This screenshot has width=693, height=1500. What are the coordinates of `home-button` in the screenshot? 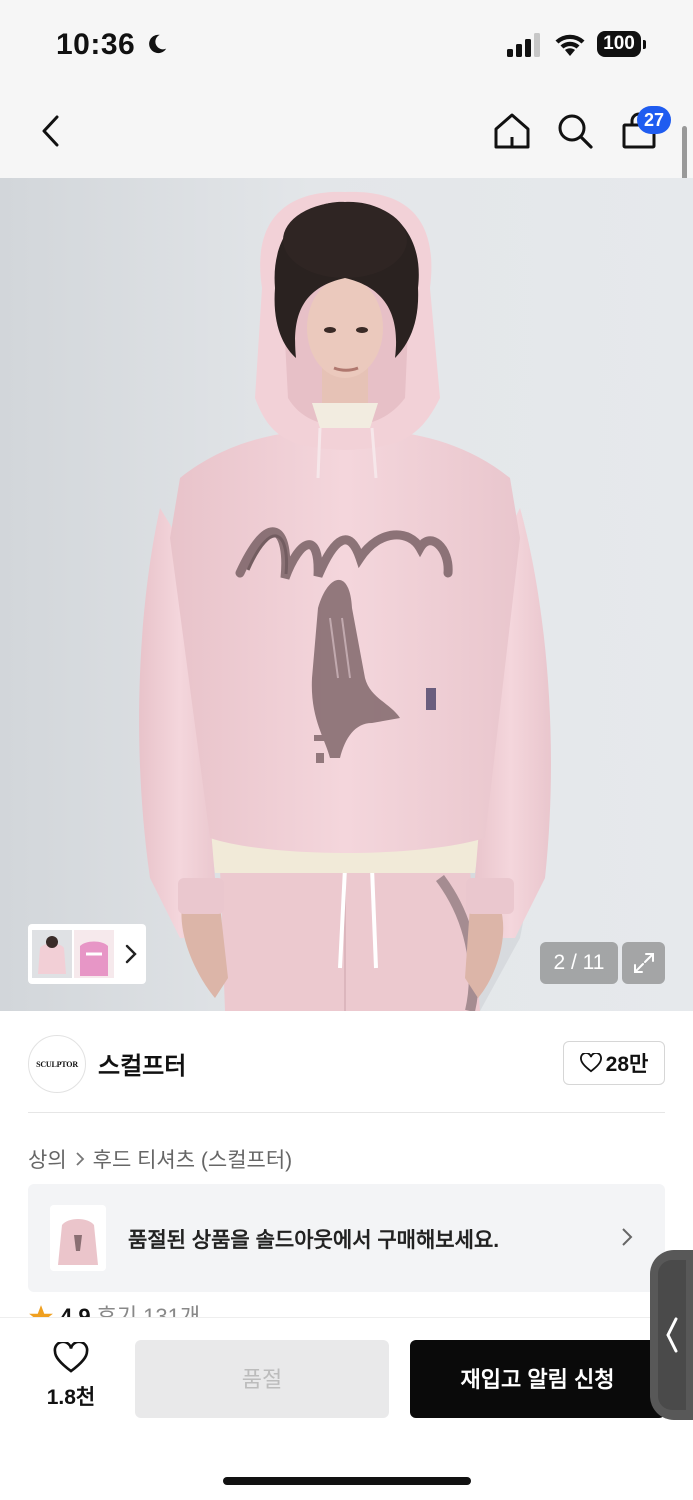 It's located at (512, 131).